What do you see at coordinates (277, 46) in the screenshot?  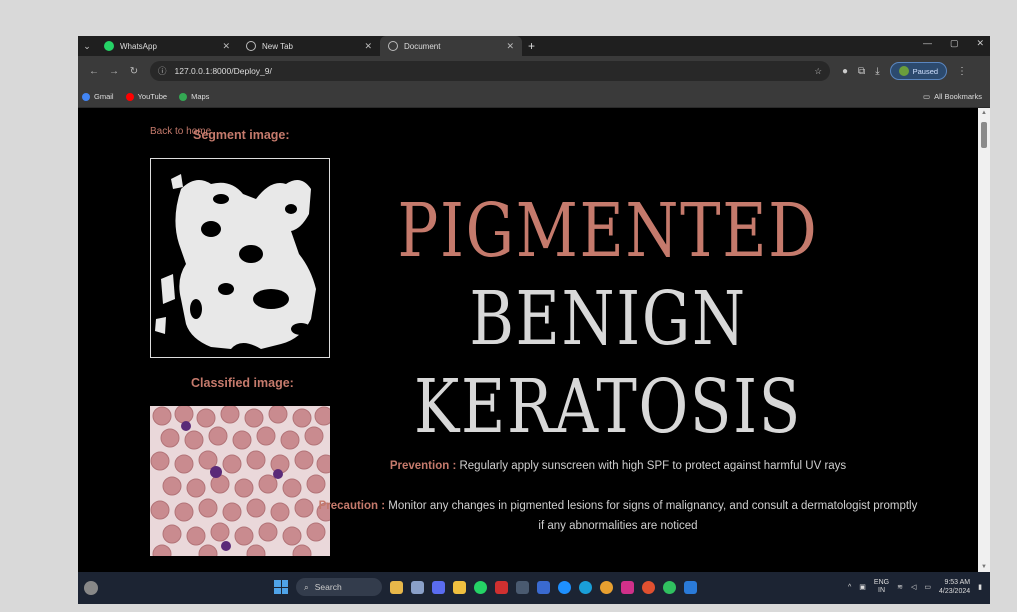 I see `tab-title: New Tab` at bounding box center [277, 46].